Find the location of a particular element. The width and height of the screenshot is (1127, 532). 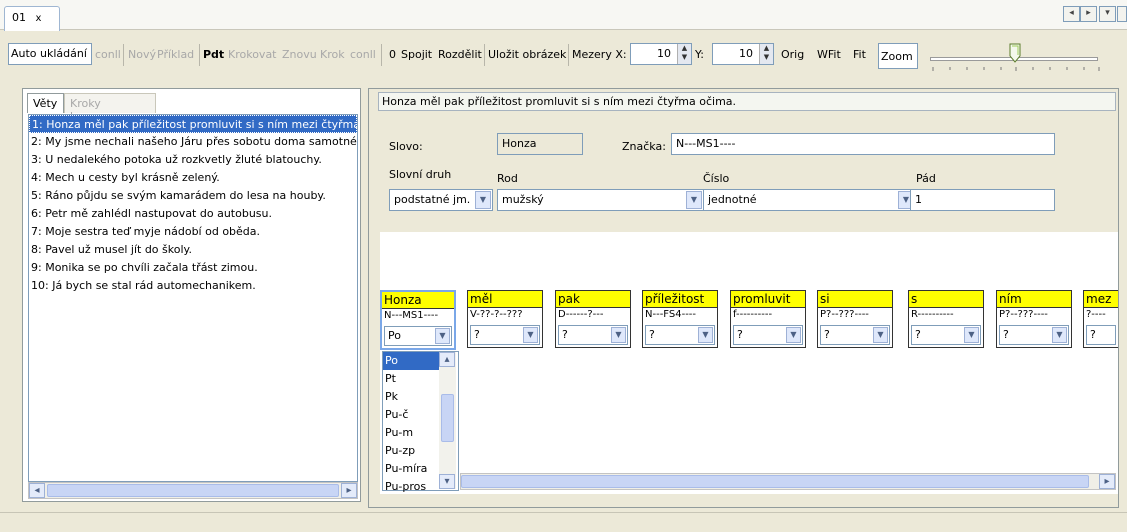

gender-label: Rod is located at coordinates (507, 178).